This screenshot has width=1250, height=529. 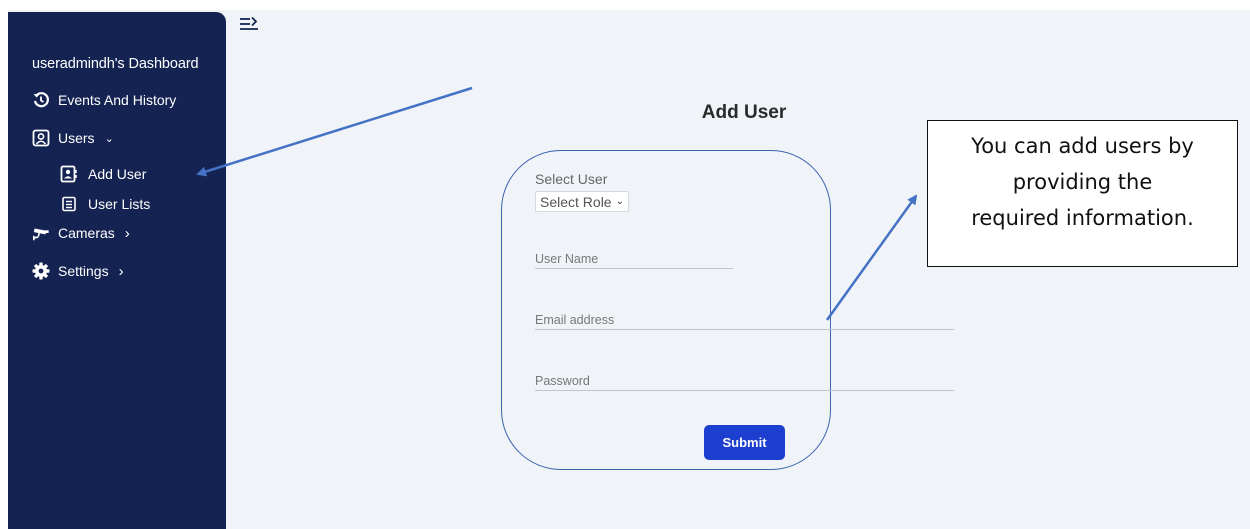 I want to click on sidebar-item-label: Cameras, so click(x=86, y=233).